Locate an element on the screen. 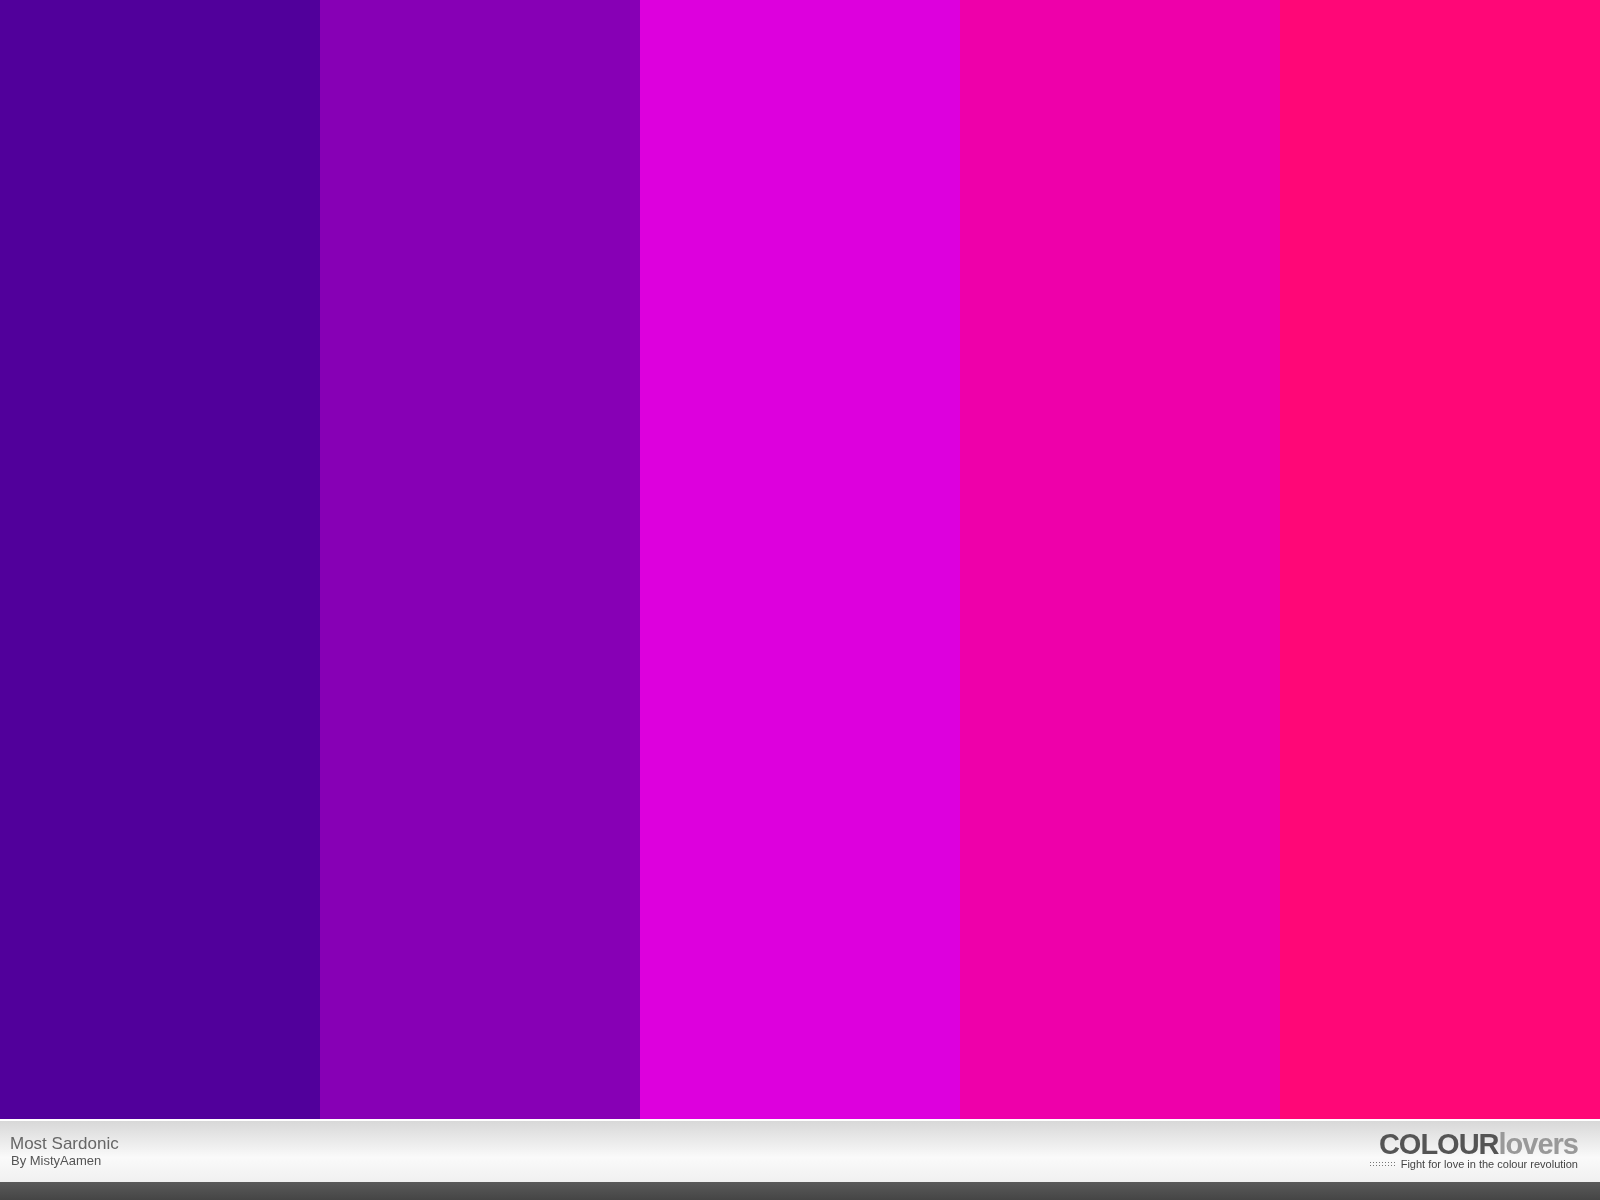 The width and height of the screenshot is (1600, 1200). palette-title: Most Sardonic is located at coordinates (64, 1144).